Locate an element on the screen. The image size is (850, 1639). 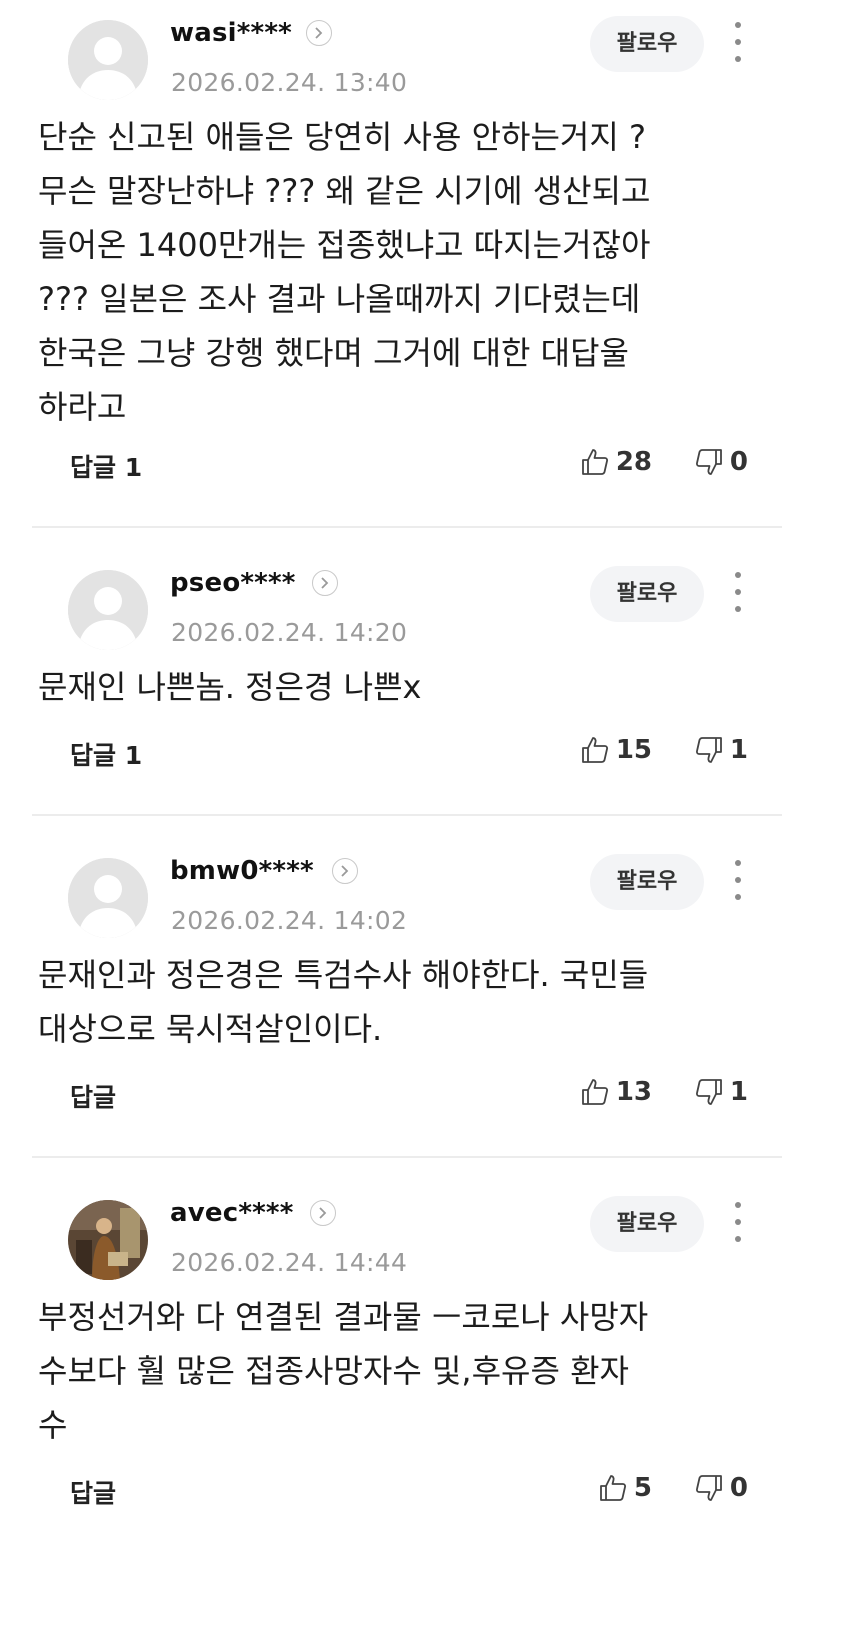
like-count: 13 is located at coordinates (633, 1092).